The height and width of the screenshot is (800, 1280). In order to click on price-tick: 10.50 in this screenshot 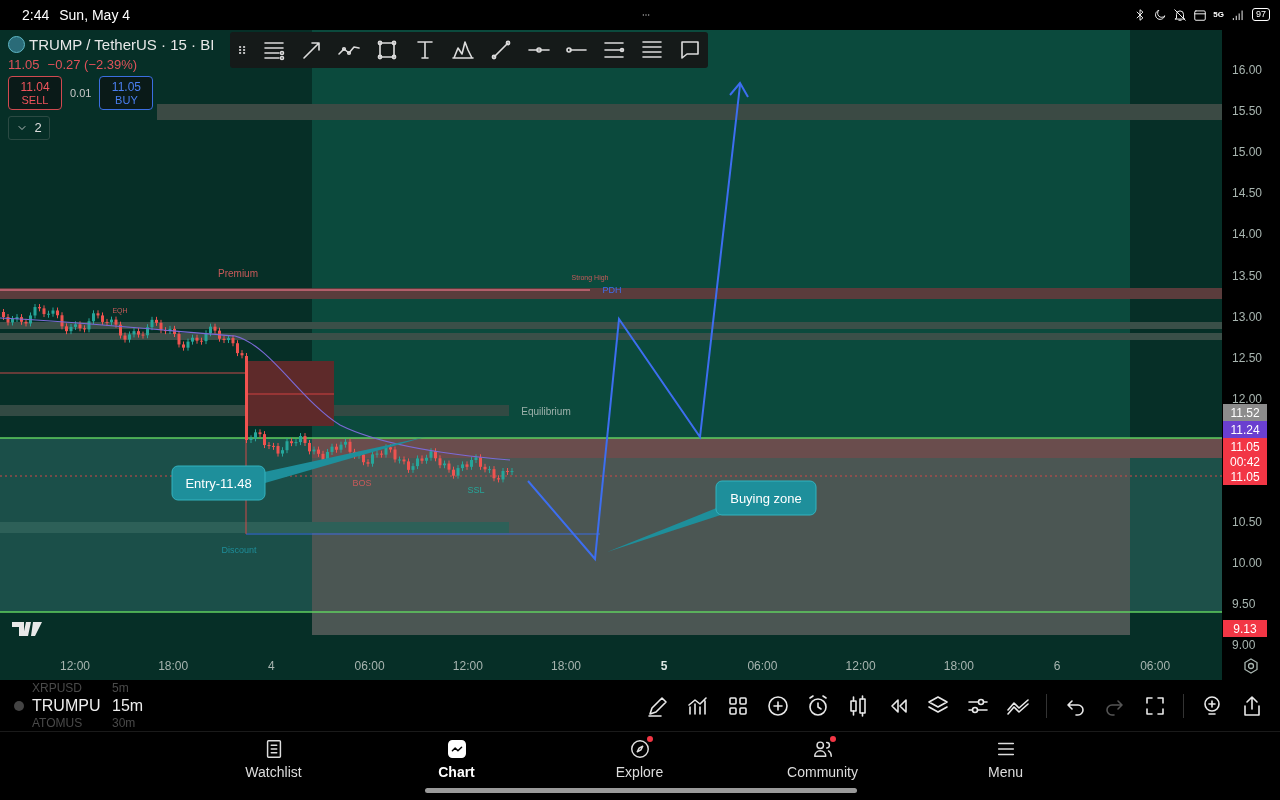, I will do `click(1247, 521)`.